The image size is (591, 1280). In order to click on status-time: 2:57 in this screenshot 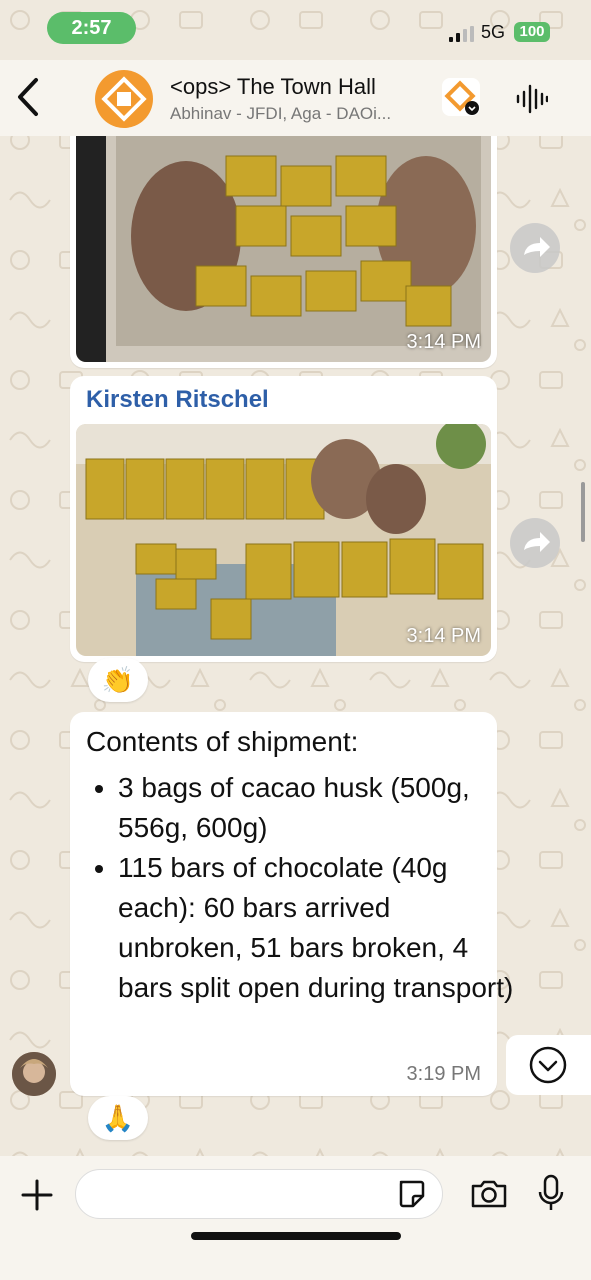, I will do `click(91, 28)`.